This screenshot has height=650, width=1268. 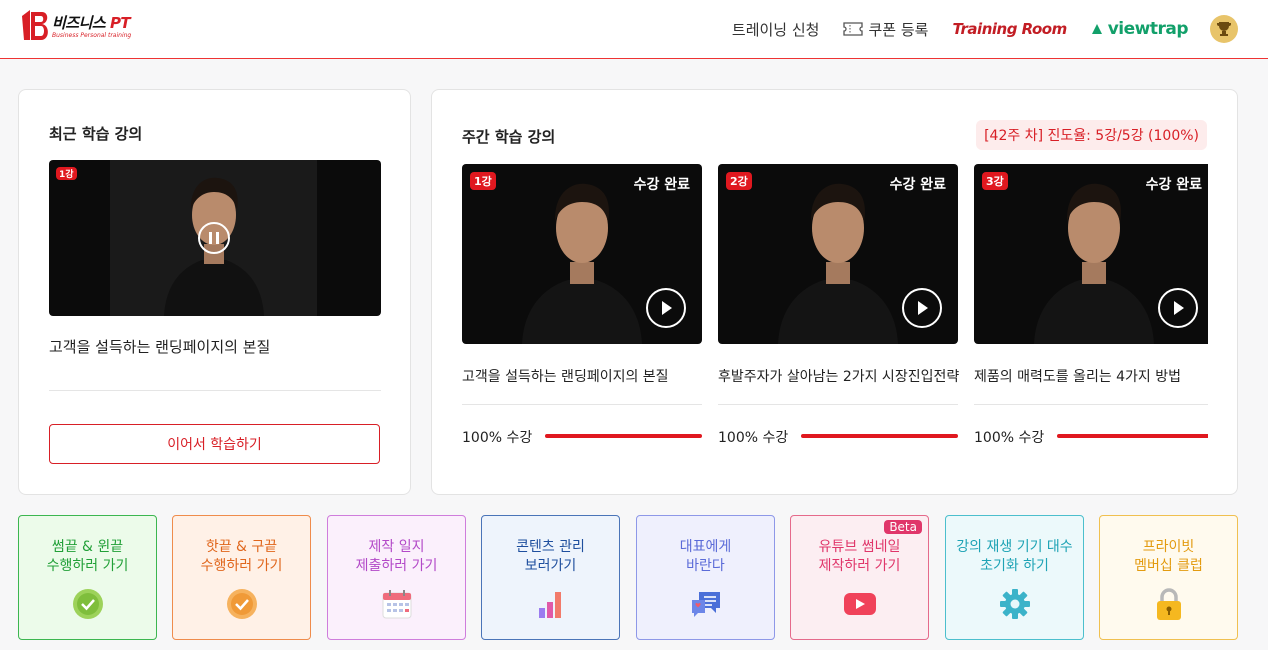 I want to click on weekly-lecture-title: 주간 학습 강의, so click(x=509, y=137).